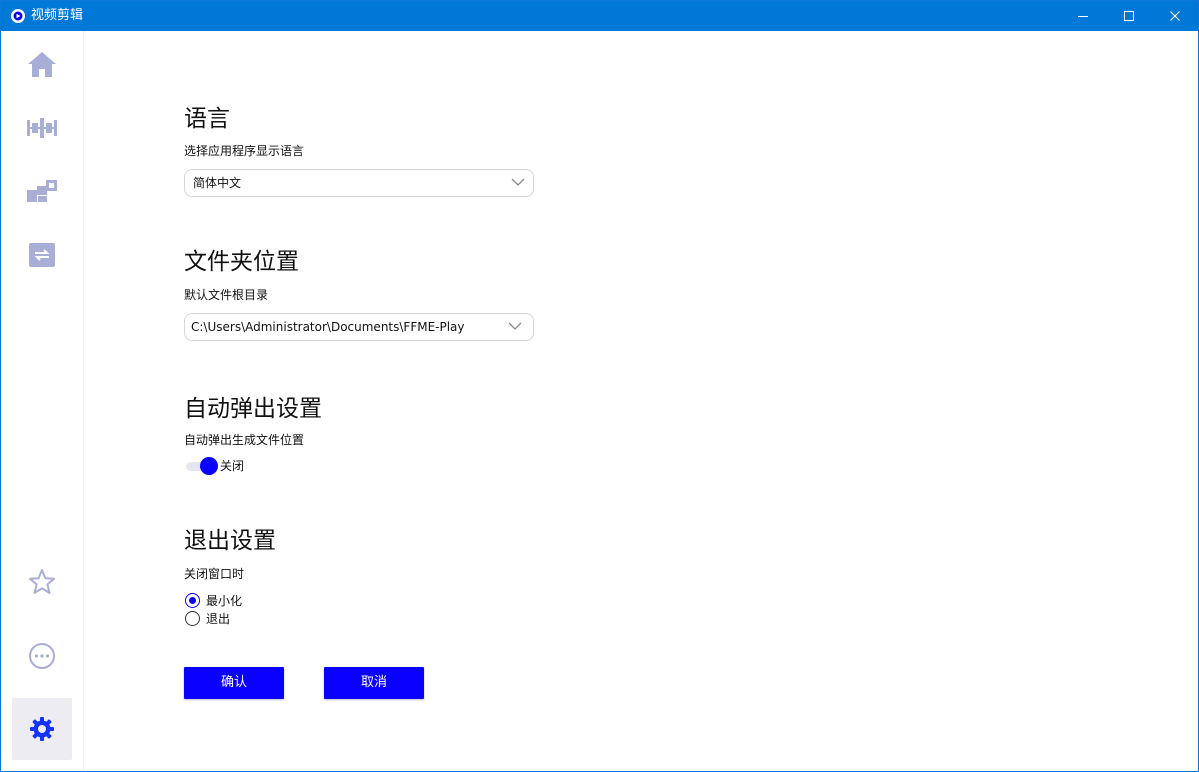  I want to click on sidebar-item-convert, so click(42, 255).